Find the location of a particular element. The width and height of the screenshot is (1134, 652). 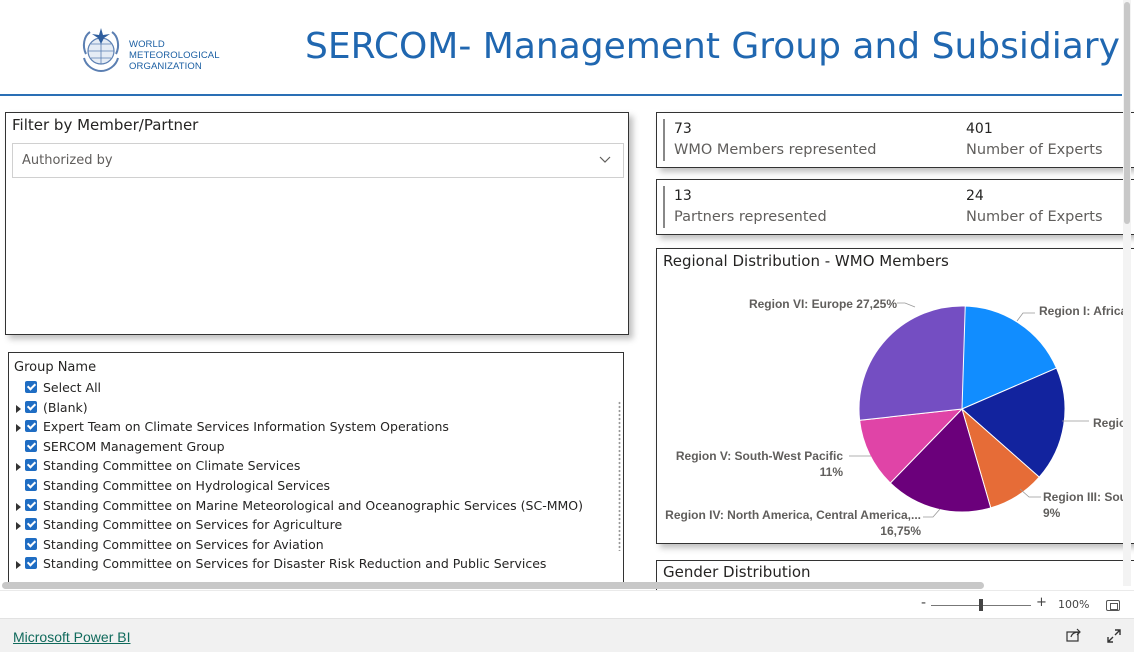

label-region-4-pct: 16,75% is located at coordinates (900, 531).